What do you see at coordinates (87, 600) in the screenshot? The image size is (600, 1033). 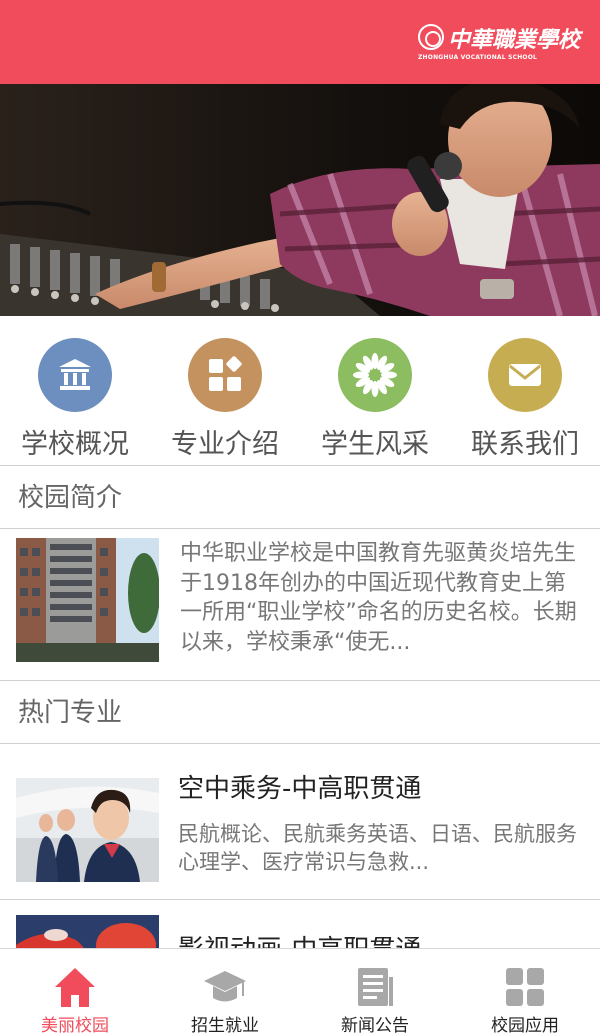 I see `campus-building-image` at bounding box center [87, 600].